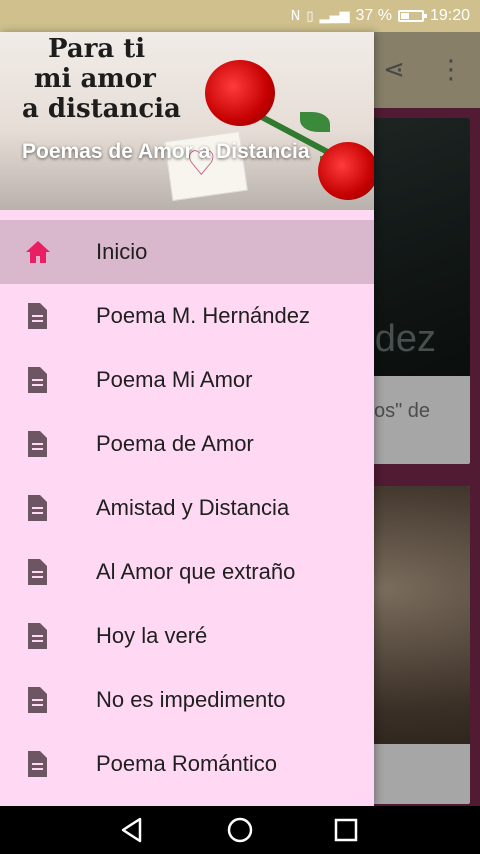  Describe the element at coordinates (187, 252) in the screenshot. I see `menu-item-inicio: Inicio` at that location.